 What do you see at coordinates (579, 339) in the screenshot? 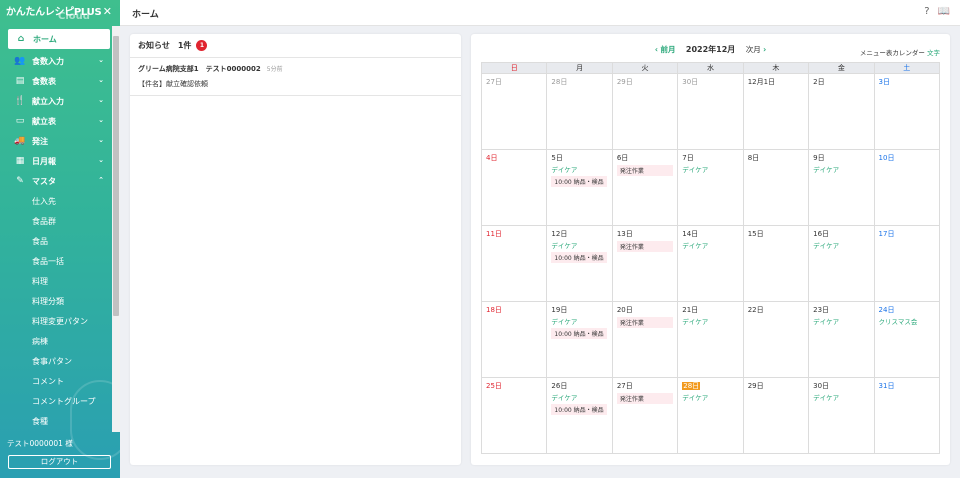
I see `calendar-day-cell: 19日 デイケア 10:00 納品・検品` at bounding box center [579, 339].